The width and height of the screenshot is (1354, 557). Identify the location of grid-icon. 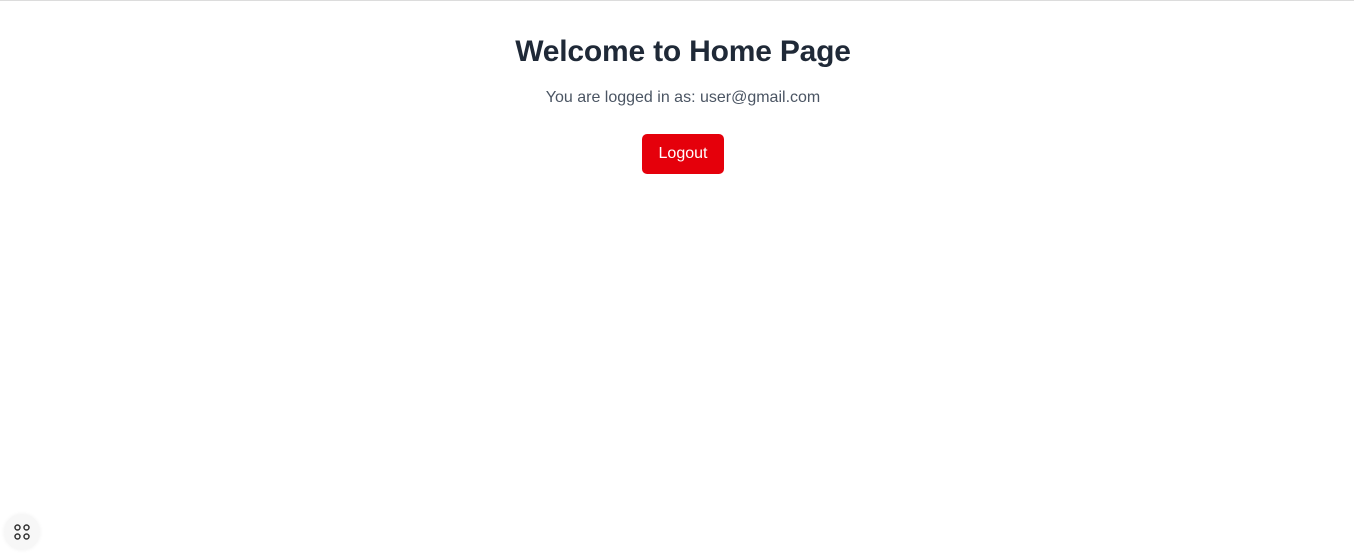
(22, 532).